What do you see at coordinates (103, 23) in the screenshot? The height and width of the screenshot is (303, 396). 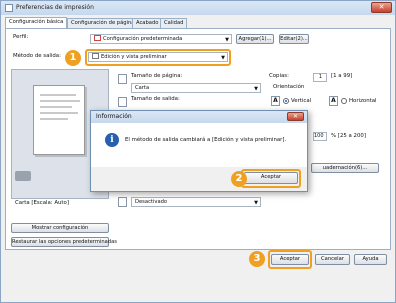 I see `tab-page-settings: Configuración de página` at bounding box center [103, 23].